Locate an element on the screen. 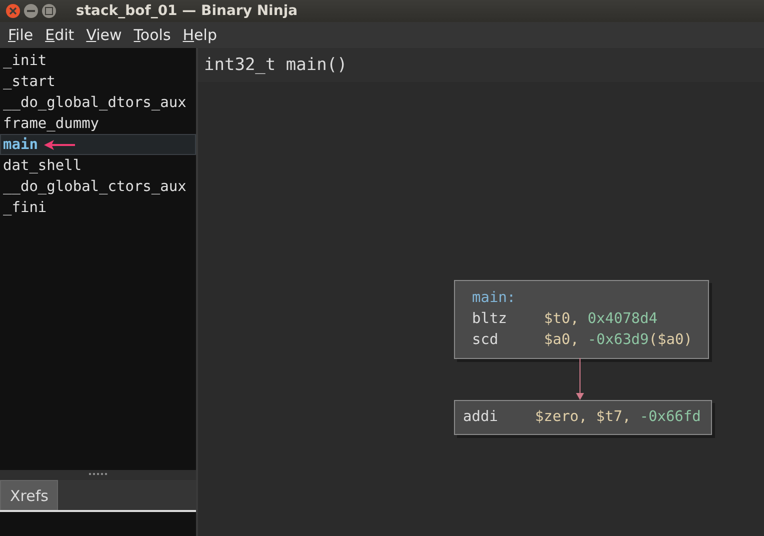 The image size is (764, 536). function-item: __do_global_ctors_aux is located at coordinates (98, 186).